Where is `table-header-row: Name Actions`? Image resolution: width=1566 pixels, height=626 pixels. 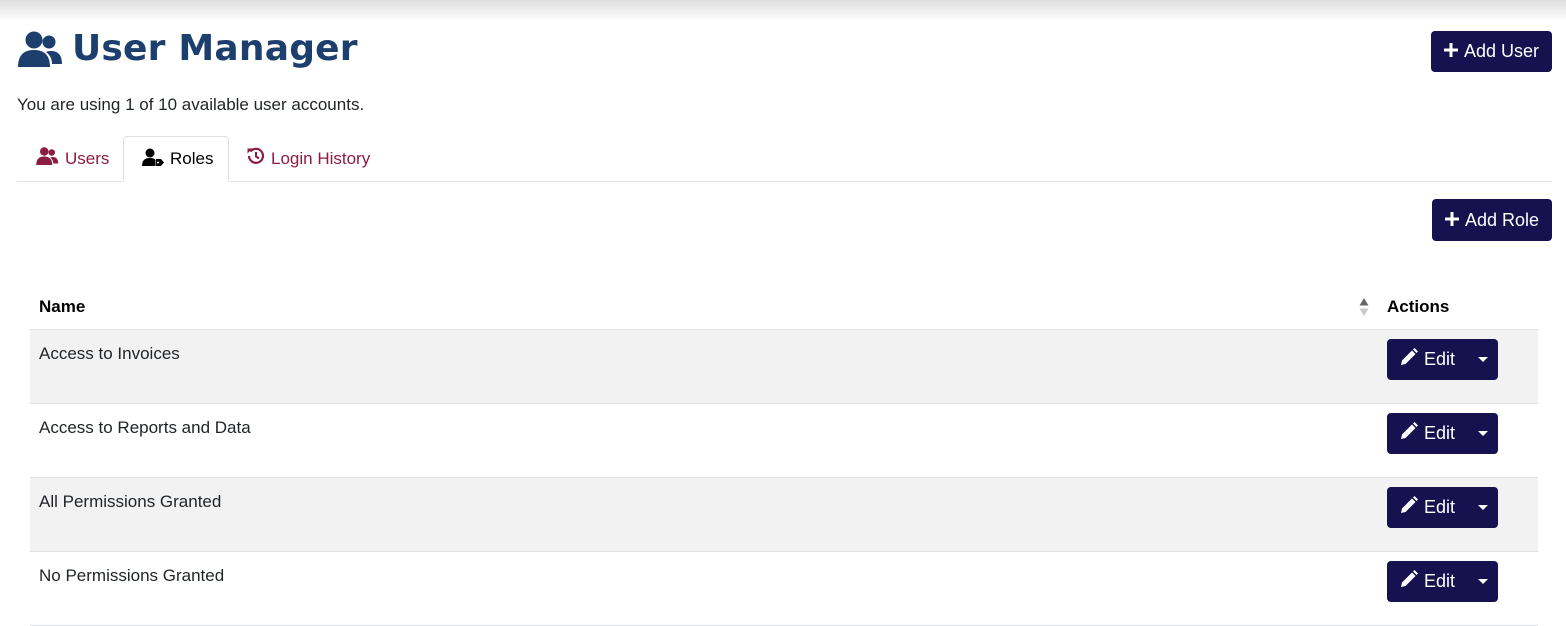
table-header-row: Name Actions is located at coordinates (784, 307).